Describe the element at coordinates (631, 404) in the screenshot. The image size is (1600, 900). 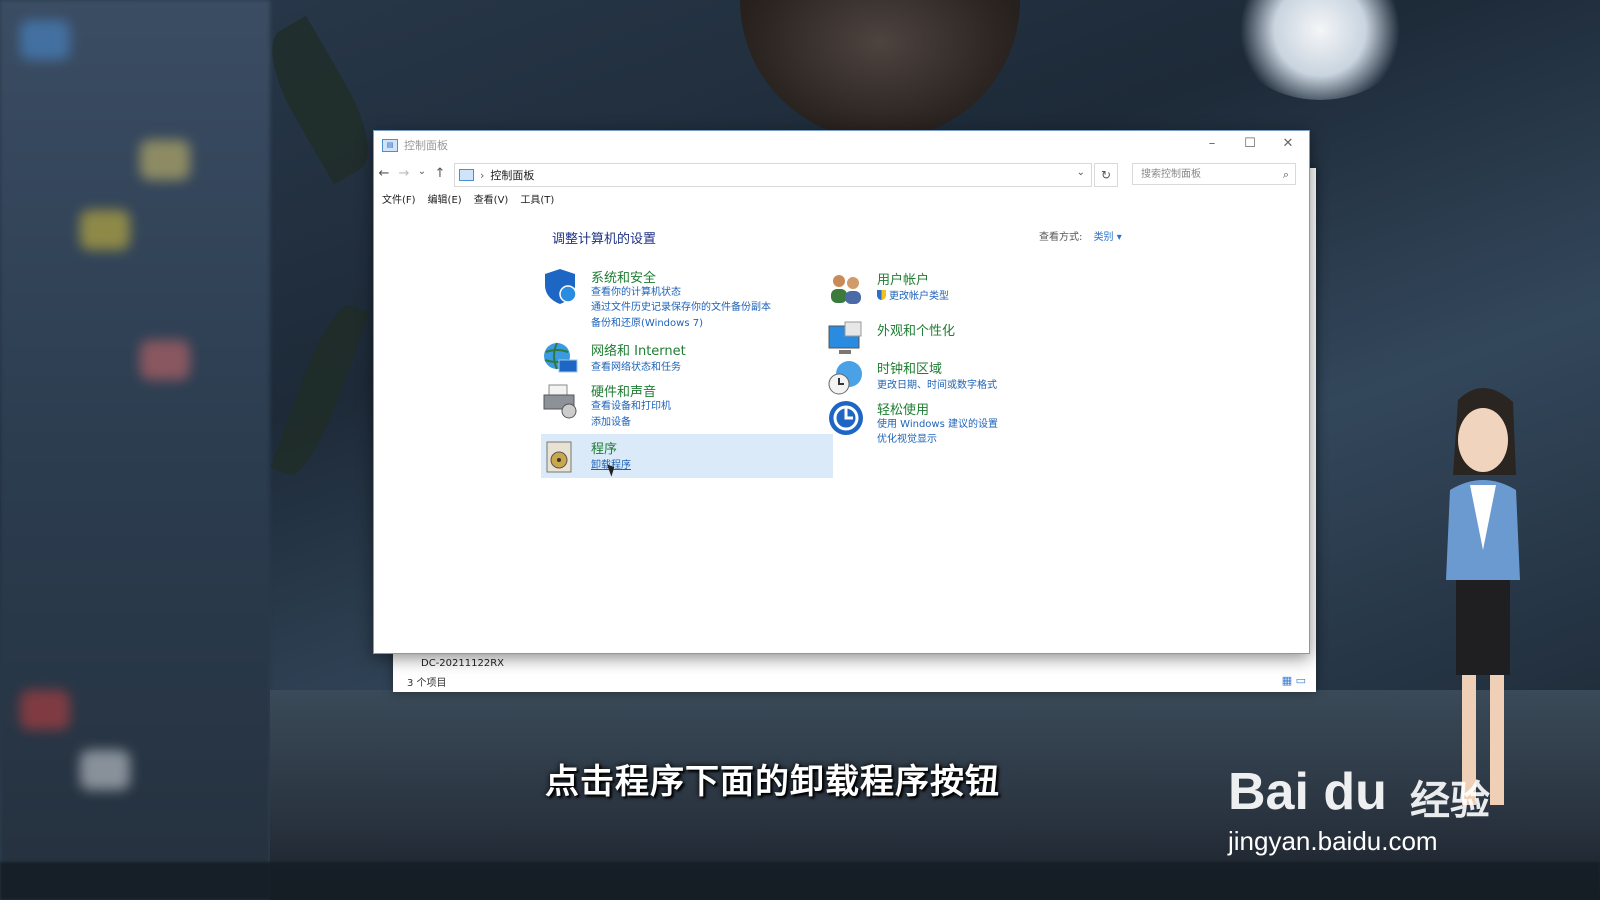
I see `link-devices-printers: 查看设备和打印机` at that location.